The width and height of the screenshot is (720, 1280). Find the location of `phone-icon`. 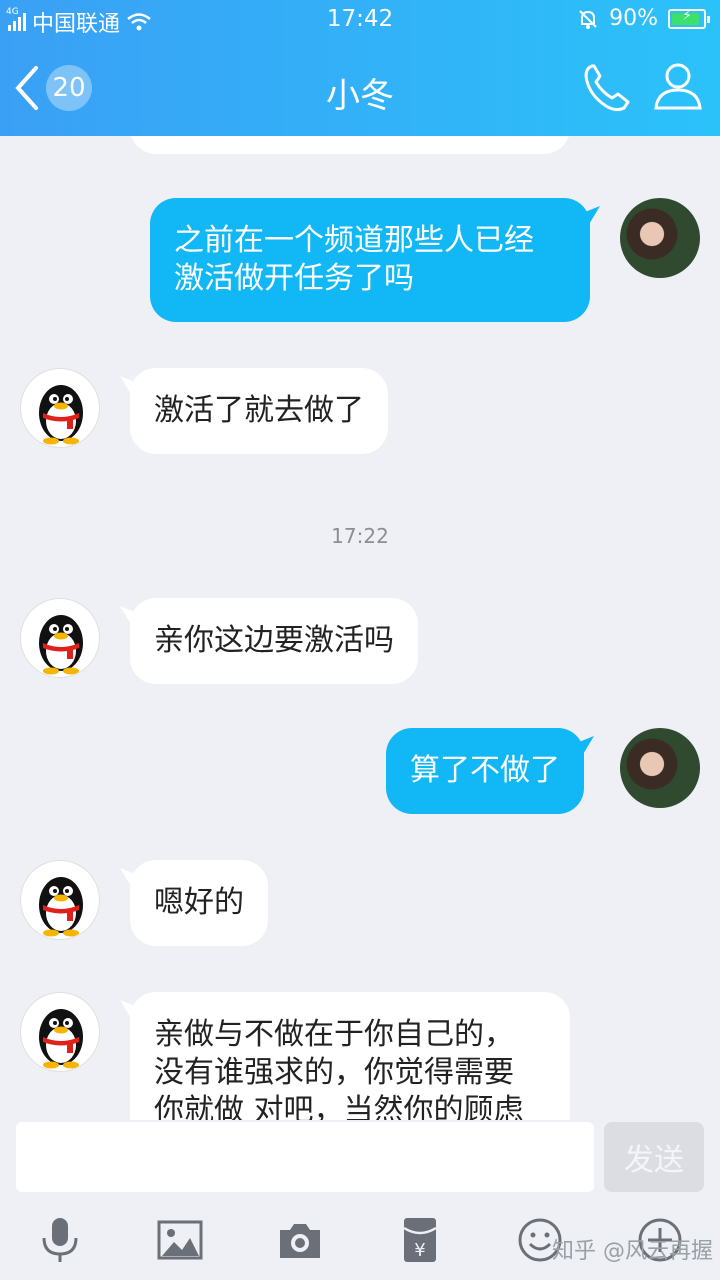

phone-icon is located at coordinates (606, 88).